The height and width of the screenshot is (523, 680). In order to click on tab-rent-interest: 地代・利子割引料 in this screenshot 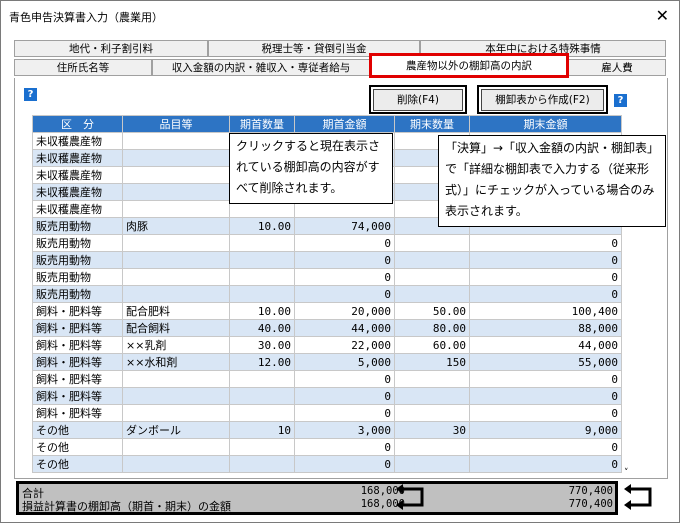, I will do `click(111, 48)`.